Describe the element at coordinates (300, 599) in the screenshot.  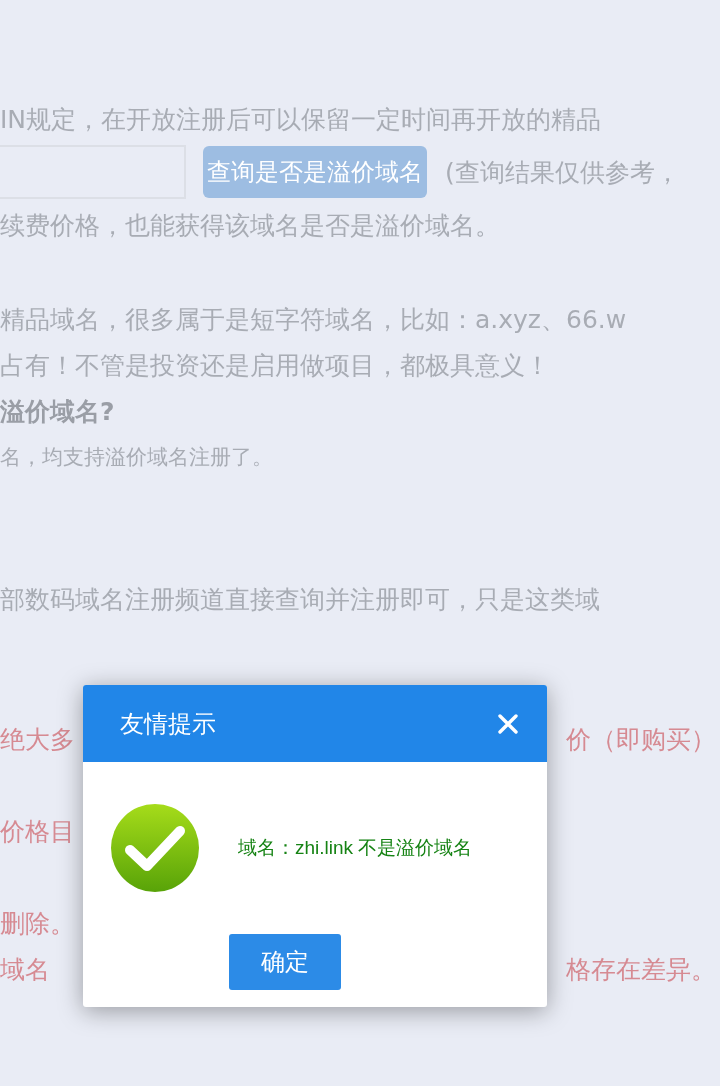
I see `paragraph-text: 部数码域名注册频道直接查询并注册即可，只是这类域` at that location.